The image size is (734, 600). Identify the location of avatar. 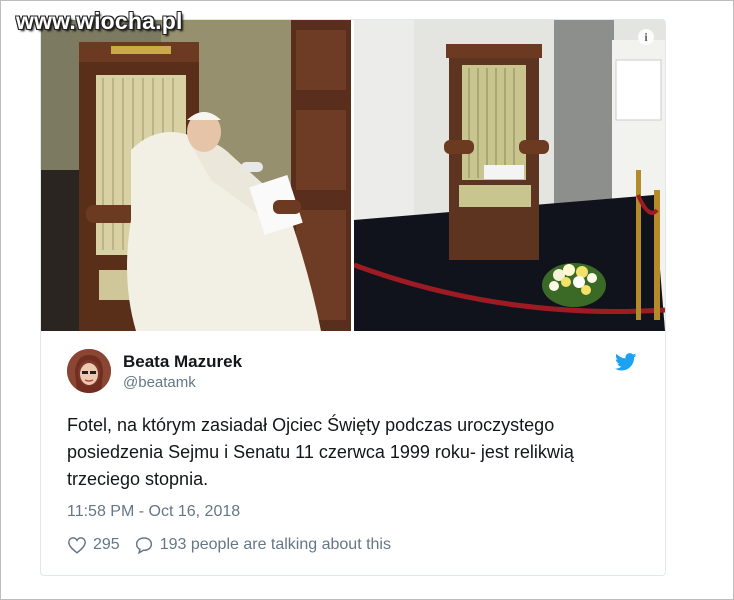
(89, 371).